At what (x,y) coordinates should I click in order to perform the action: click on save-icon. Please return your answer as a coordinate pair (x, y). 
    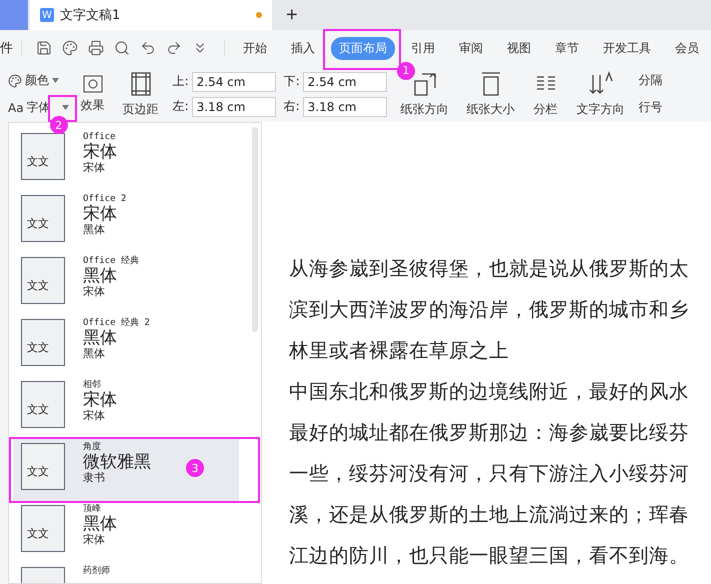
    Looking at the image, I should click on (44, 48).